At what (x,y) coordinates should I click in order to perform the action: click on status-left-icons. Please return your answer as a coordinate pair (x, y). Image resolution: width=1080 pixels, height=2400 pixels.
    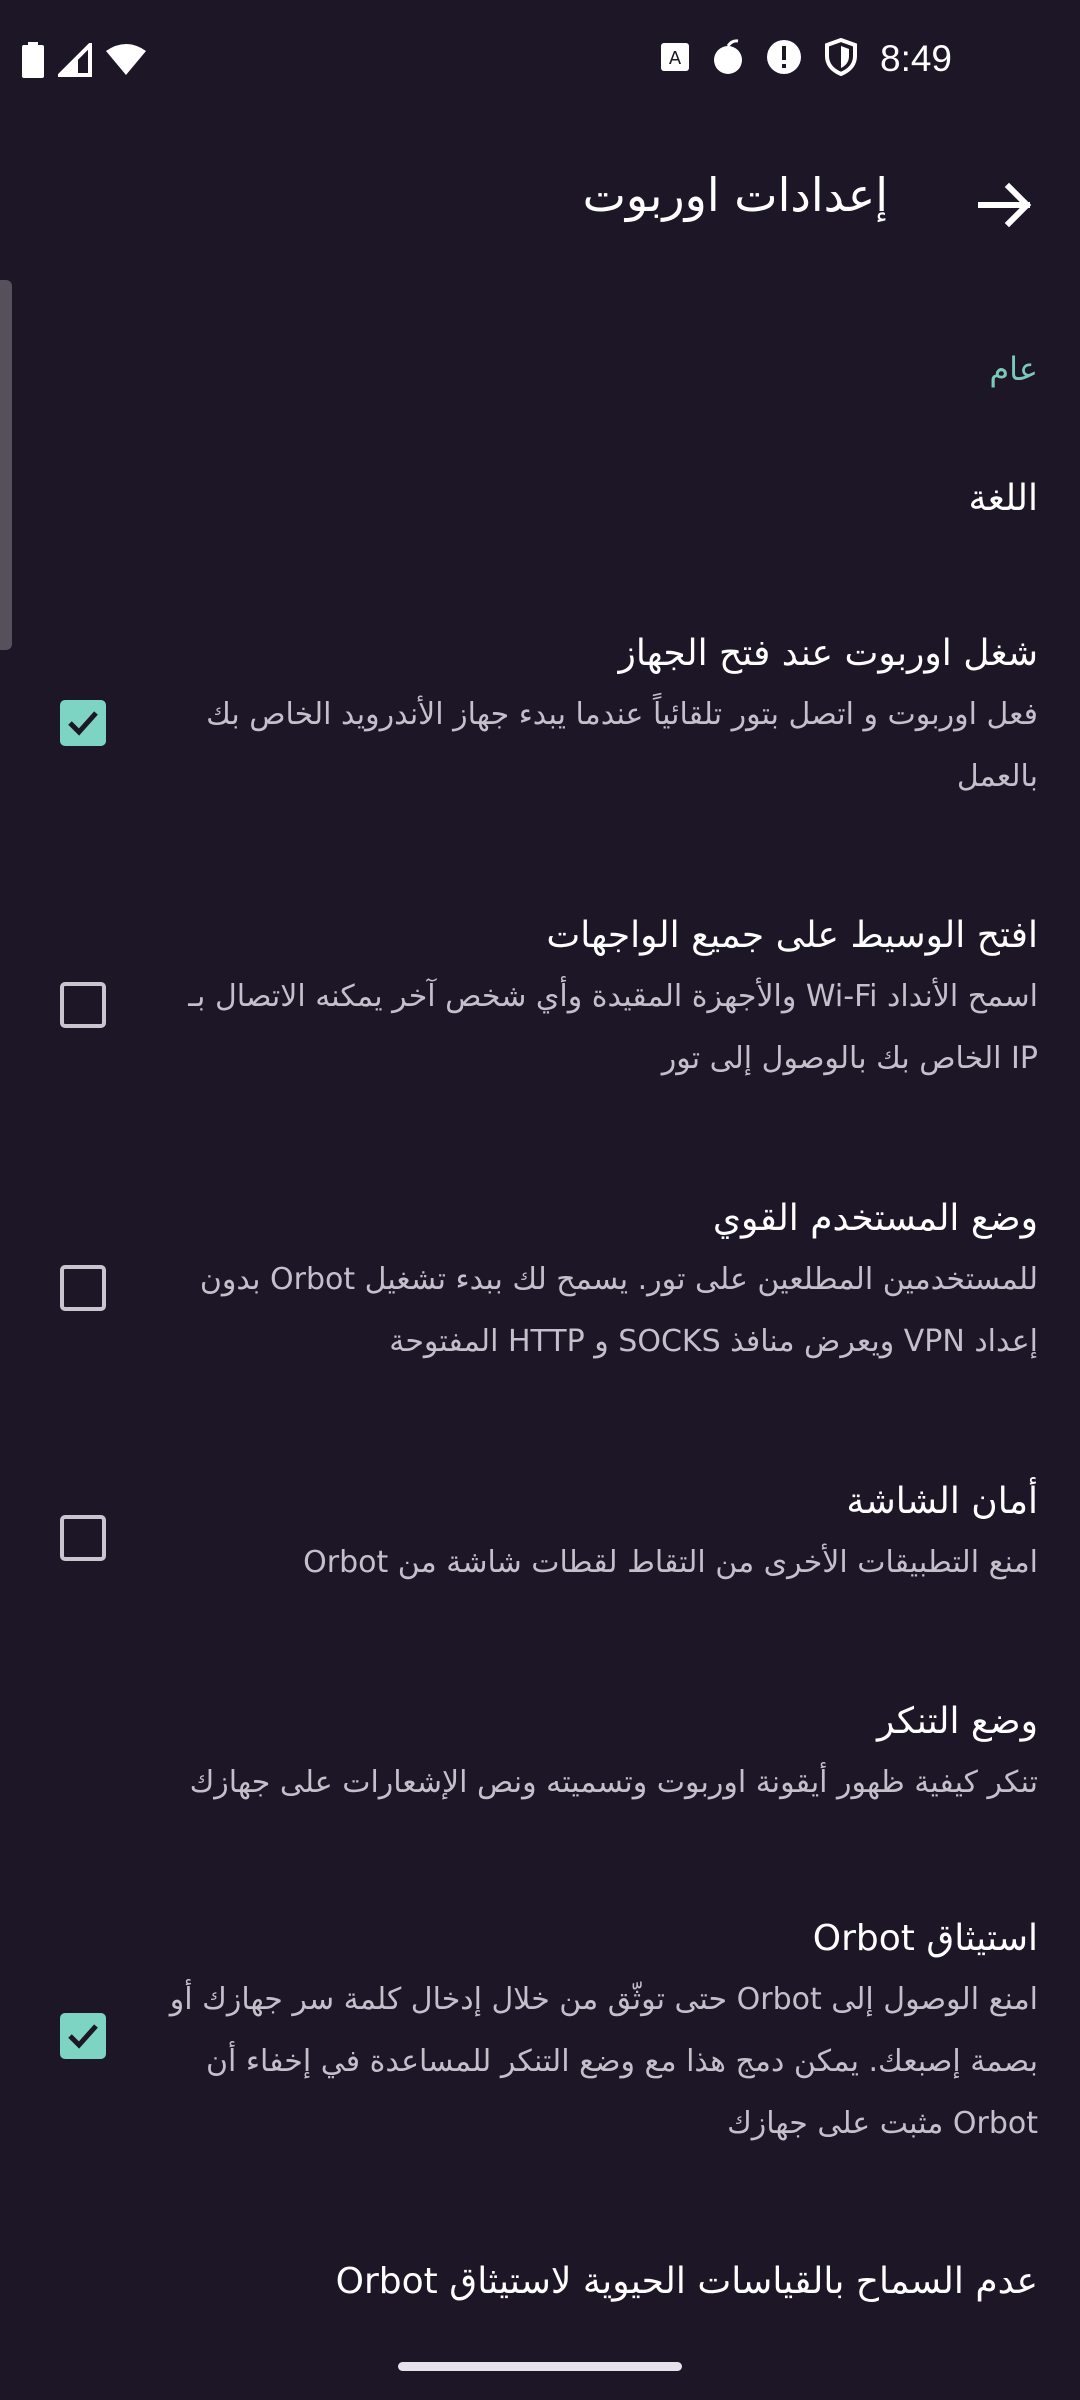
    Looking at the image, I should click on (84, 61).